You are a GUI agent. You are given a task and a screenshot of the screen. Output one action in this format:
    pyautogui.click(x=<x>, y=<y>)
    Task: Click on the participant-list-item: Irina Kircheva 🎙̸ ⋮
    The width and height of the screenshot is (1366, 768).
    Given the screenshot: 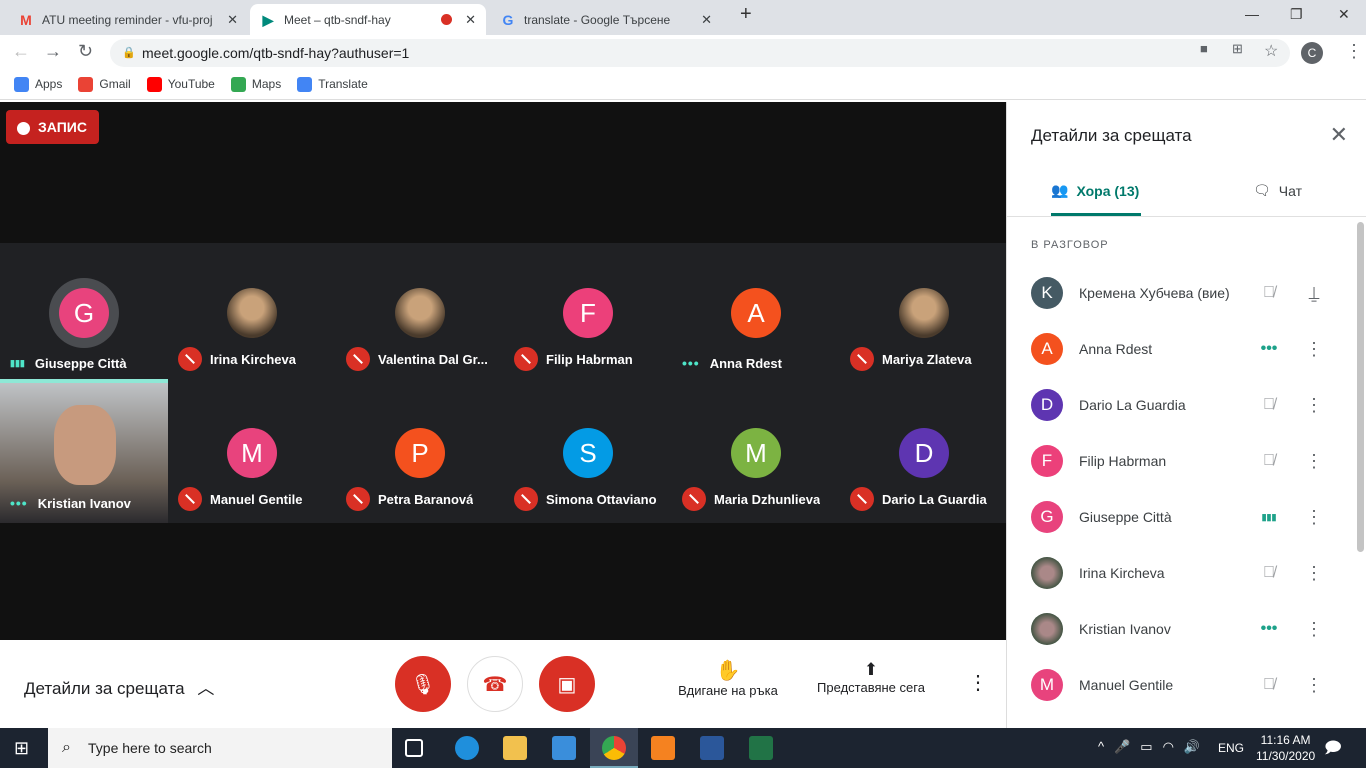 What is the action you would take?
    pyautogui.click(x=1191, y=573)
    